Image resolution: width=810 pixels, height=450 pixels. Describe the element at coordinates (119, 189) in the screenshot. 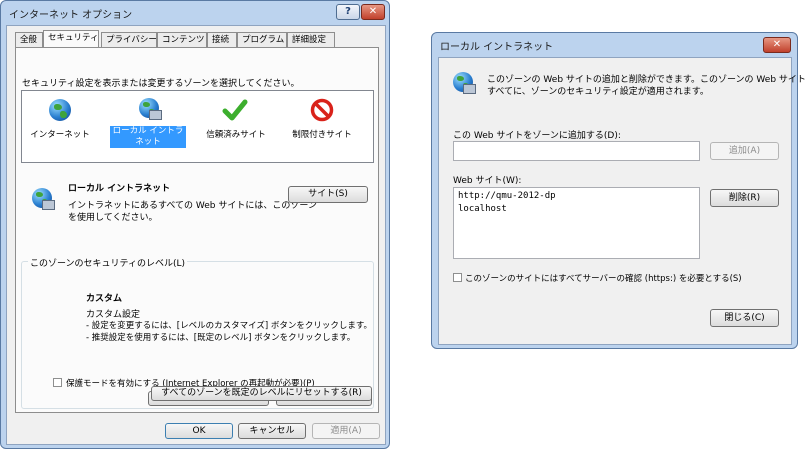

I see `zone-info-heading: ローカル イントラネット` at that location.